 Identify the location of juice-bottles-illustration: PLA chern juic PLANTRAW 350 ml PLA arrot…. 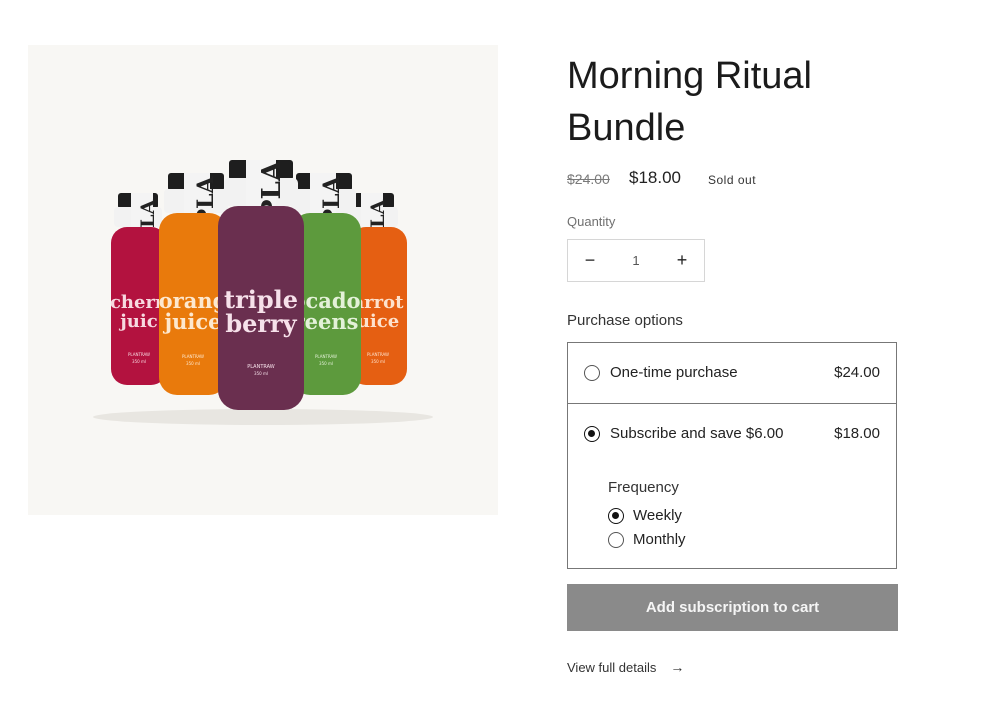
(263, 292).